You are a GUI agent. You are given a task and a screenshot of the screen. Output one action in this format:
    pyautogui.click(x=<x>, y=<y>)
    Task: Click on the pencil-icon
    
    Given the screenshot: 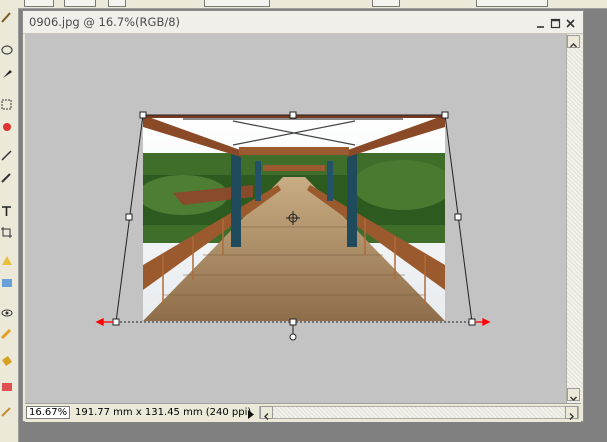 What is the action you would take?
    pyautogui.click(x=7, y=333)
    